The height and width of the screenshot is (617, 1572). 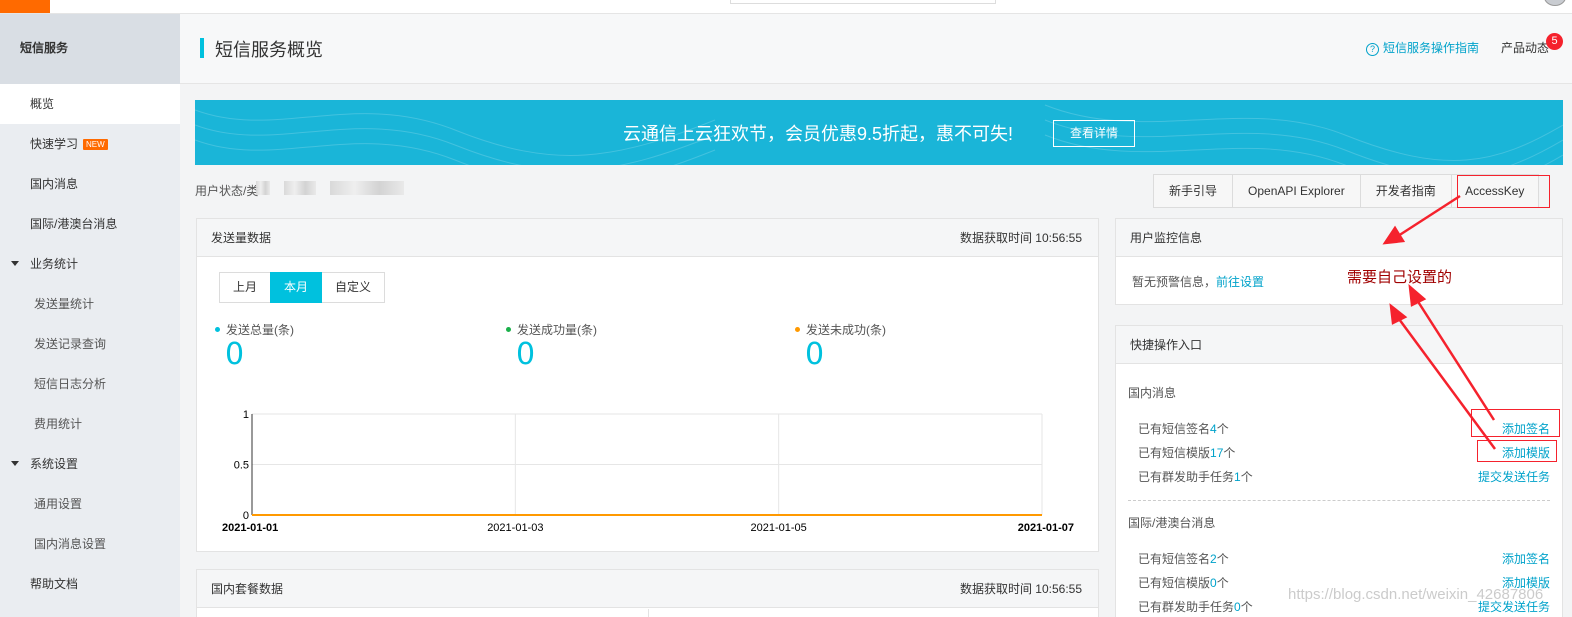 I want to click on user-status-label: 用户状态/类, so click(x=227, y=191).